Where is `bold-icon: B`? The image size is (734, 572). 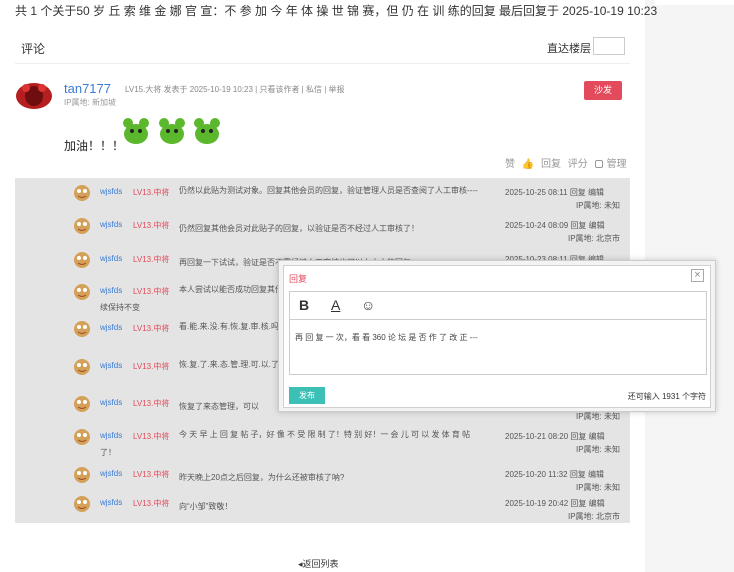 bold-icon: B is located at coordinates (304, 305).